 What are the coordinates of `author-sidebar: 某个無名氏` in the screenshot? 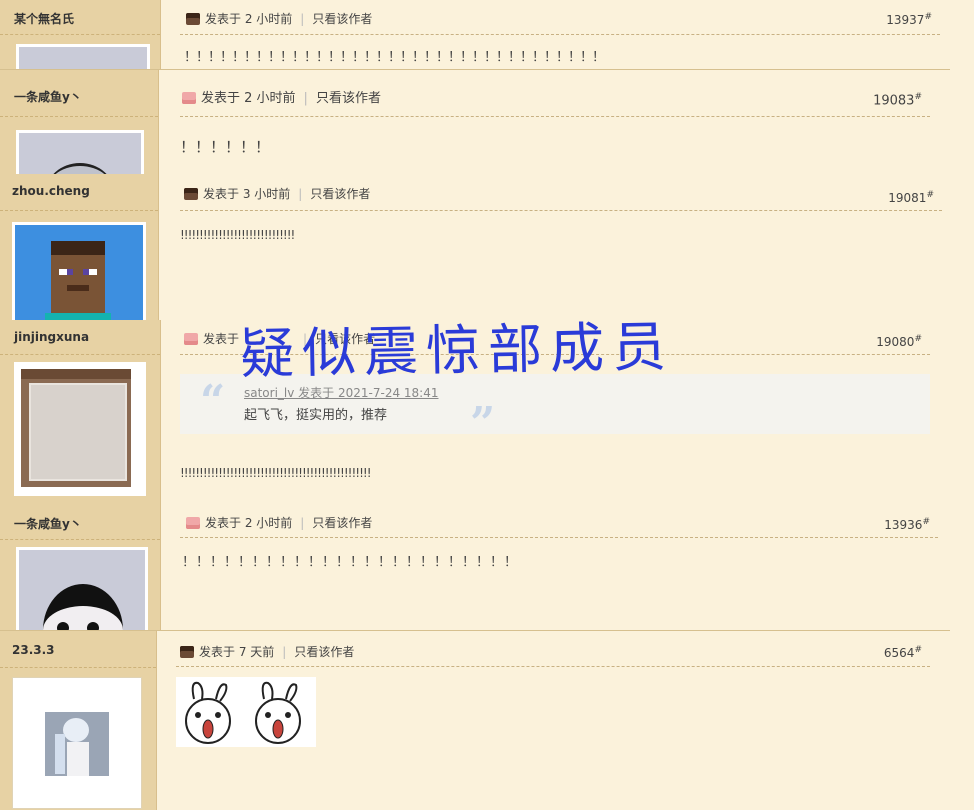 It's located at (80, 35).